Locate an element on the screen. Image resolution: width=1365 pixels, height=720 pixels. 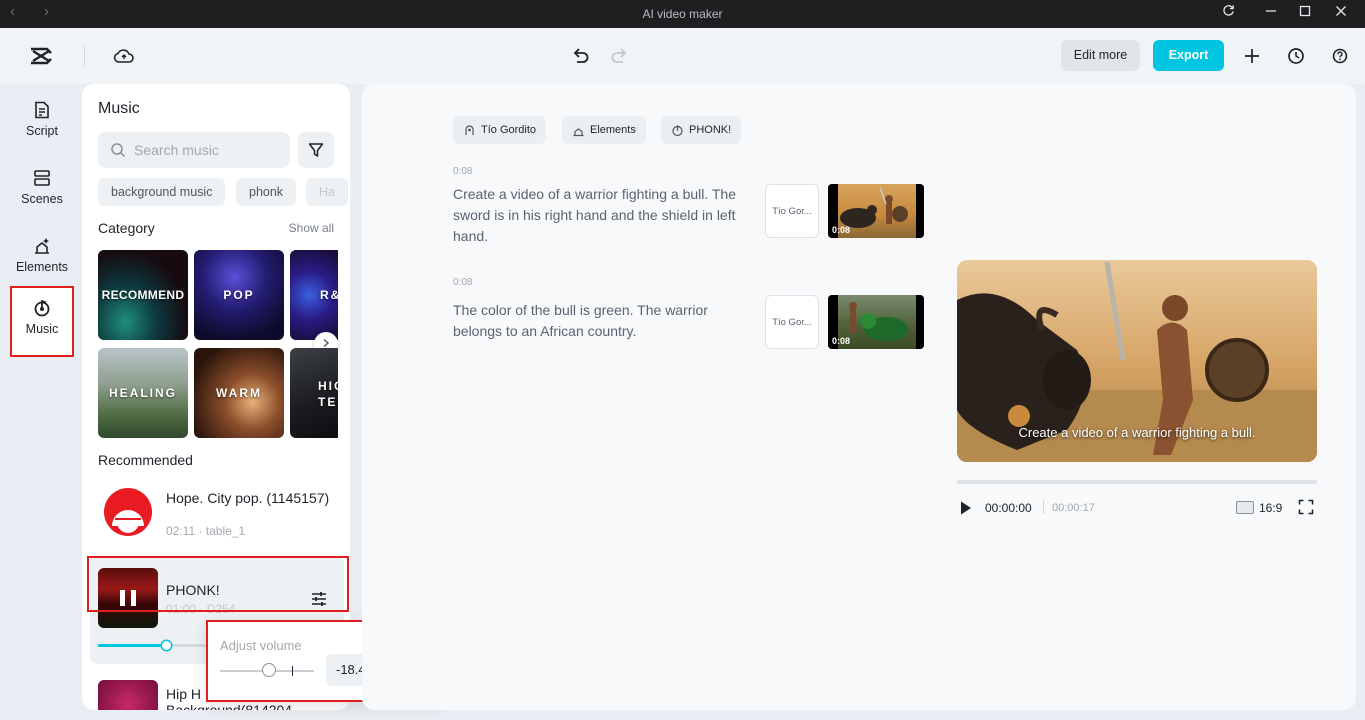
category-label-pop: POP is located at coordinates (239, 295).